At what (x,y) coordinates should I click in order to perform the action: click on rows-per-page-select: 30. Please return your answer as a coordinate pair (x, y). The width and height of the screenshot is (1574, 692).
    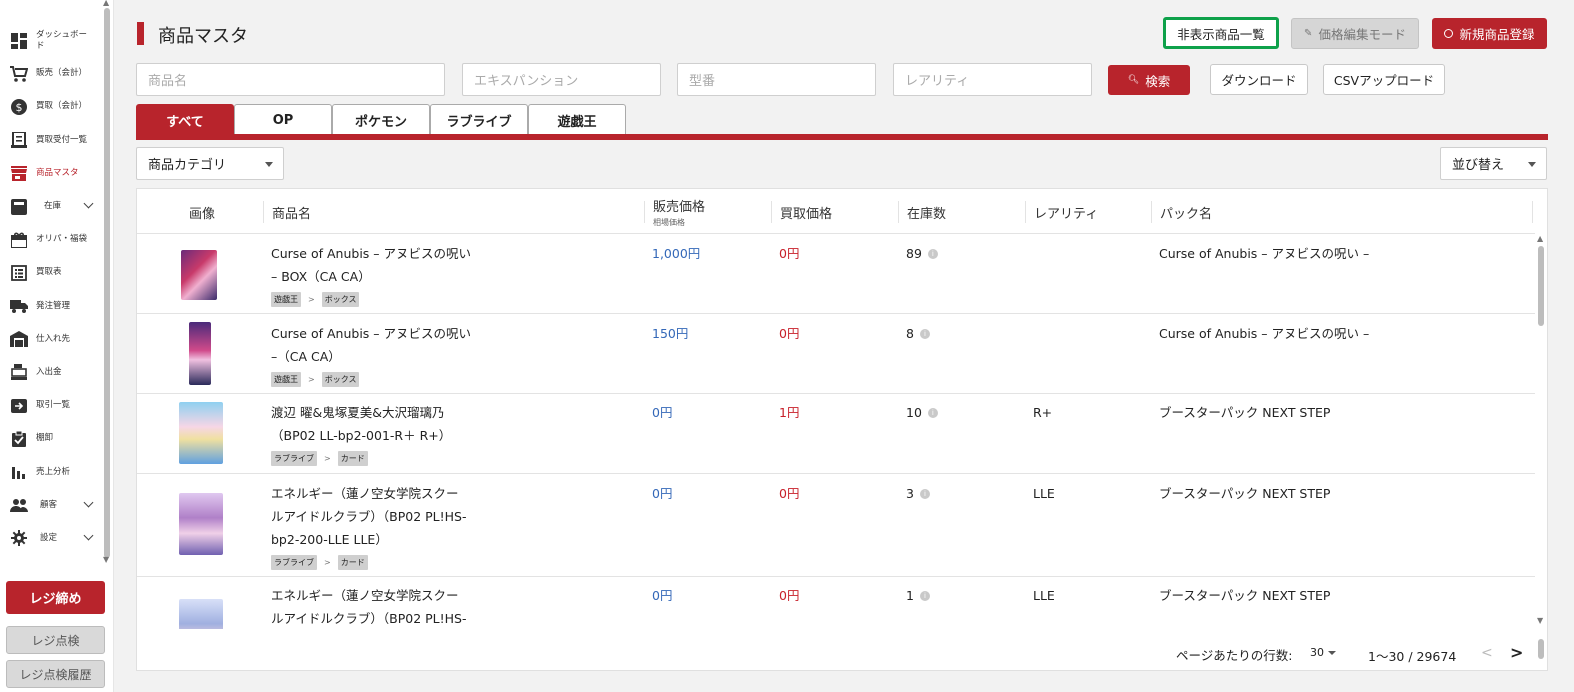
    Looking at the image, I should click on (1317, 652).